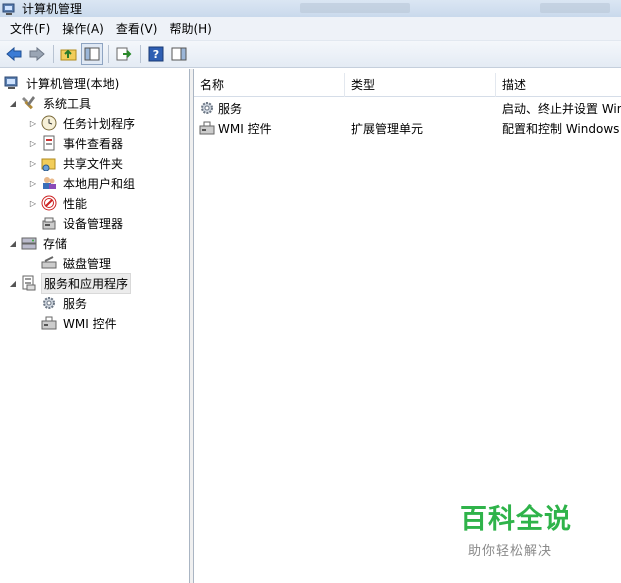  I want to click on show-hide-action-pane-button, so click(179, 54).